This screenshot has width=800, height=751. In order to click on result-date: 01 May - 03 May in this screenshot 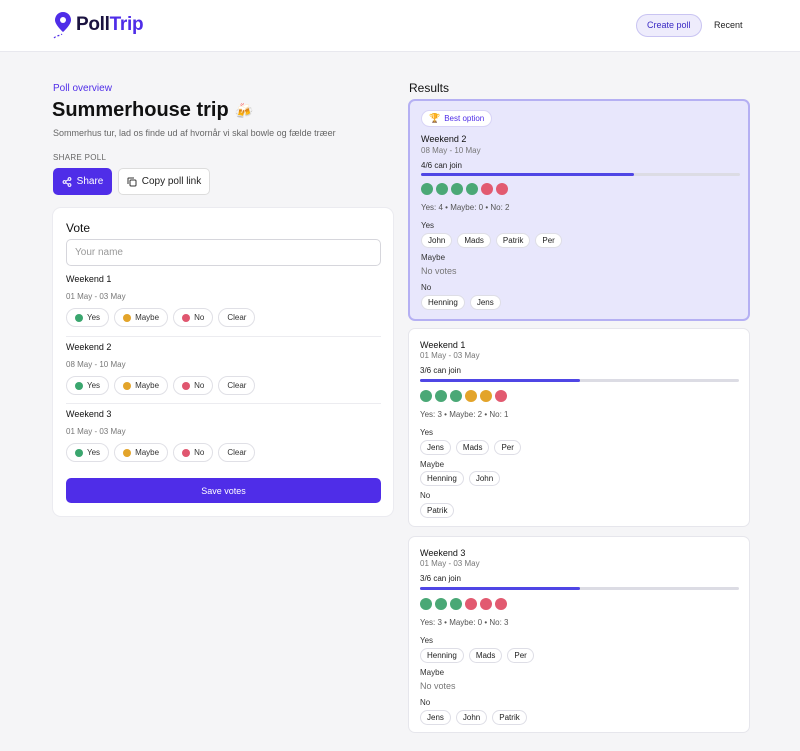, I will do `click(450, 563)`.